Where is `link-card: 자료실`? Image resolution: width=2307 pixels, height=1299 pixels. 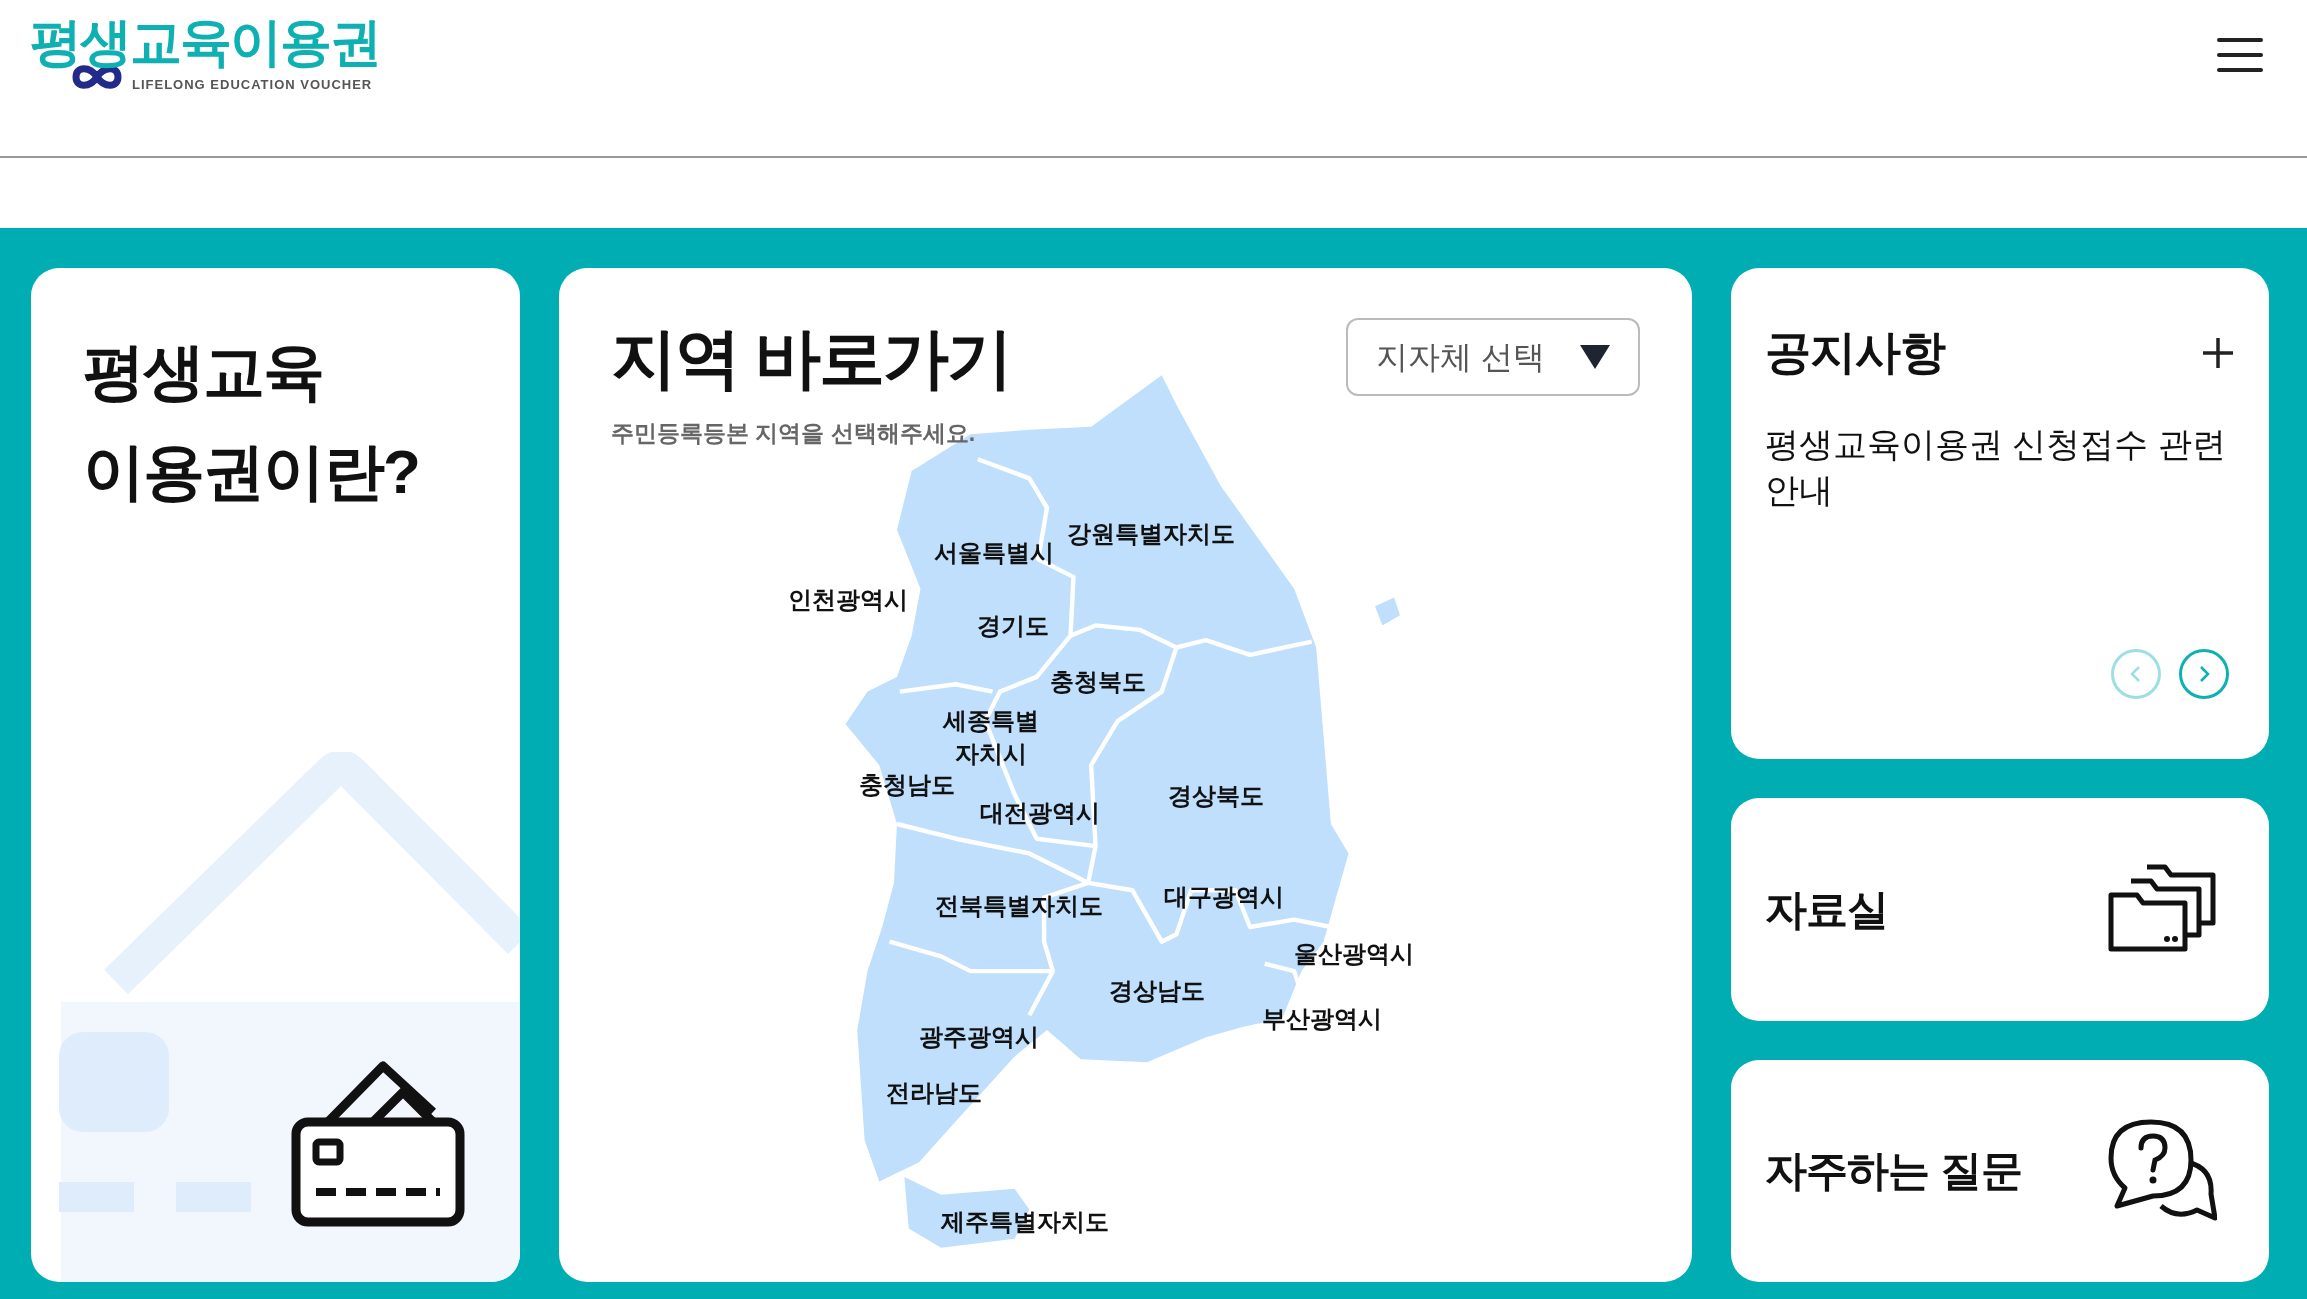 link-card: 자료실 is located at coordinates (2000, 909).